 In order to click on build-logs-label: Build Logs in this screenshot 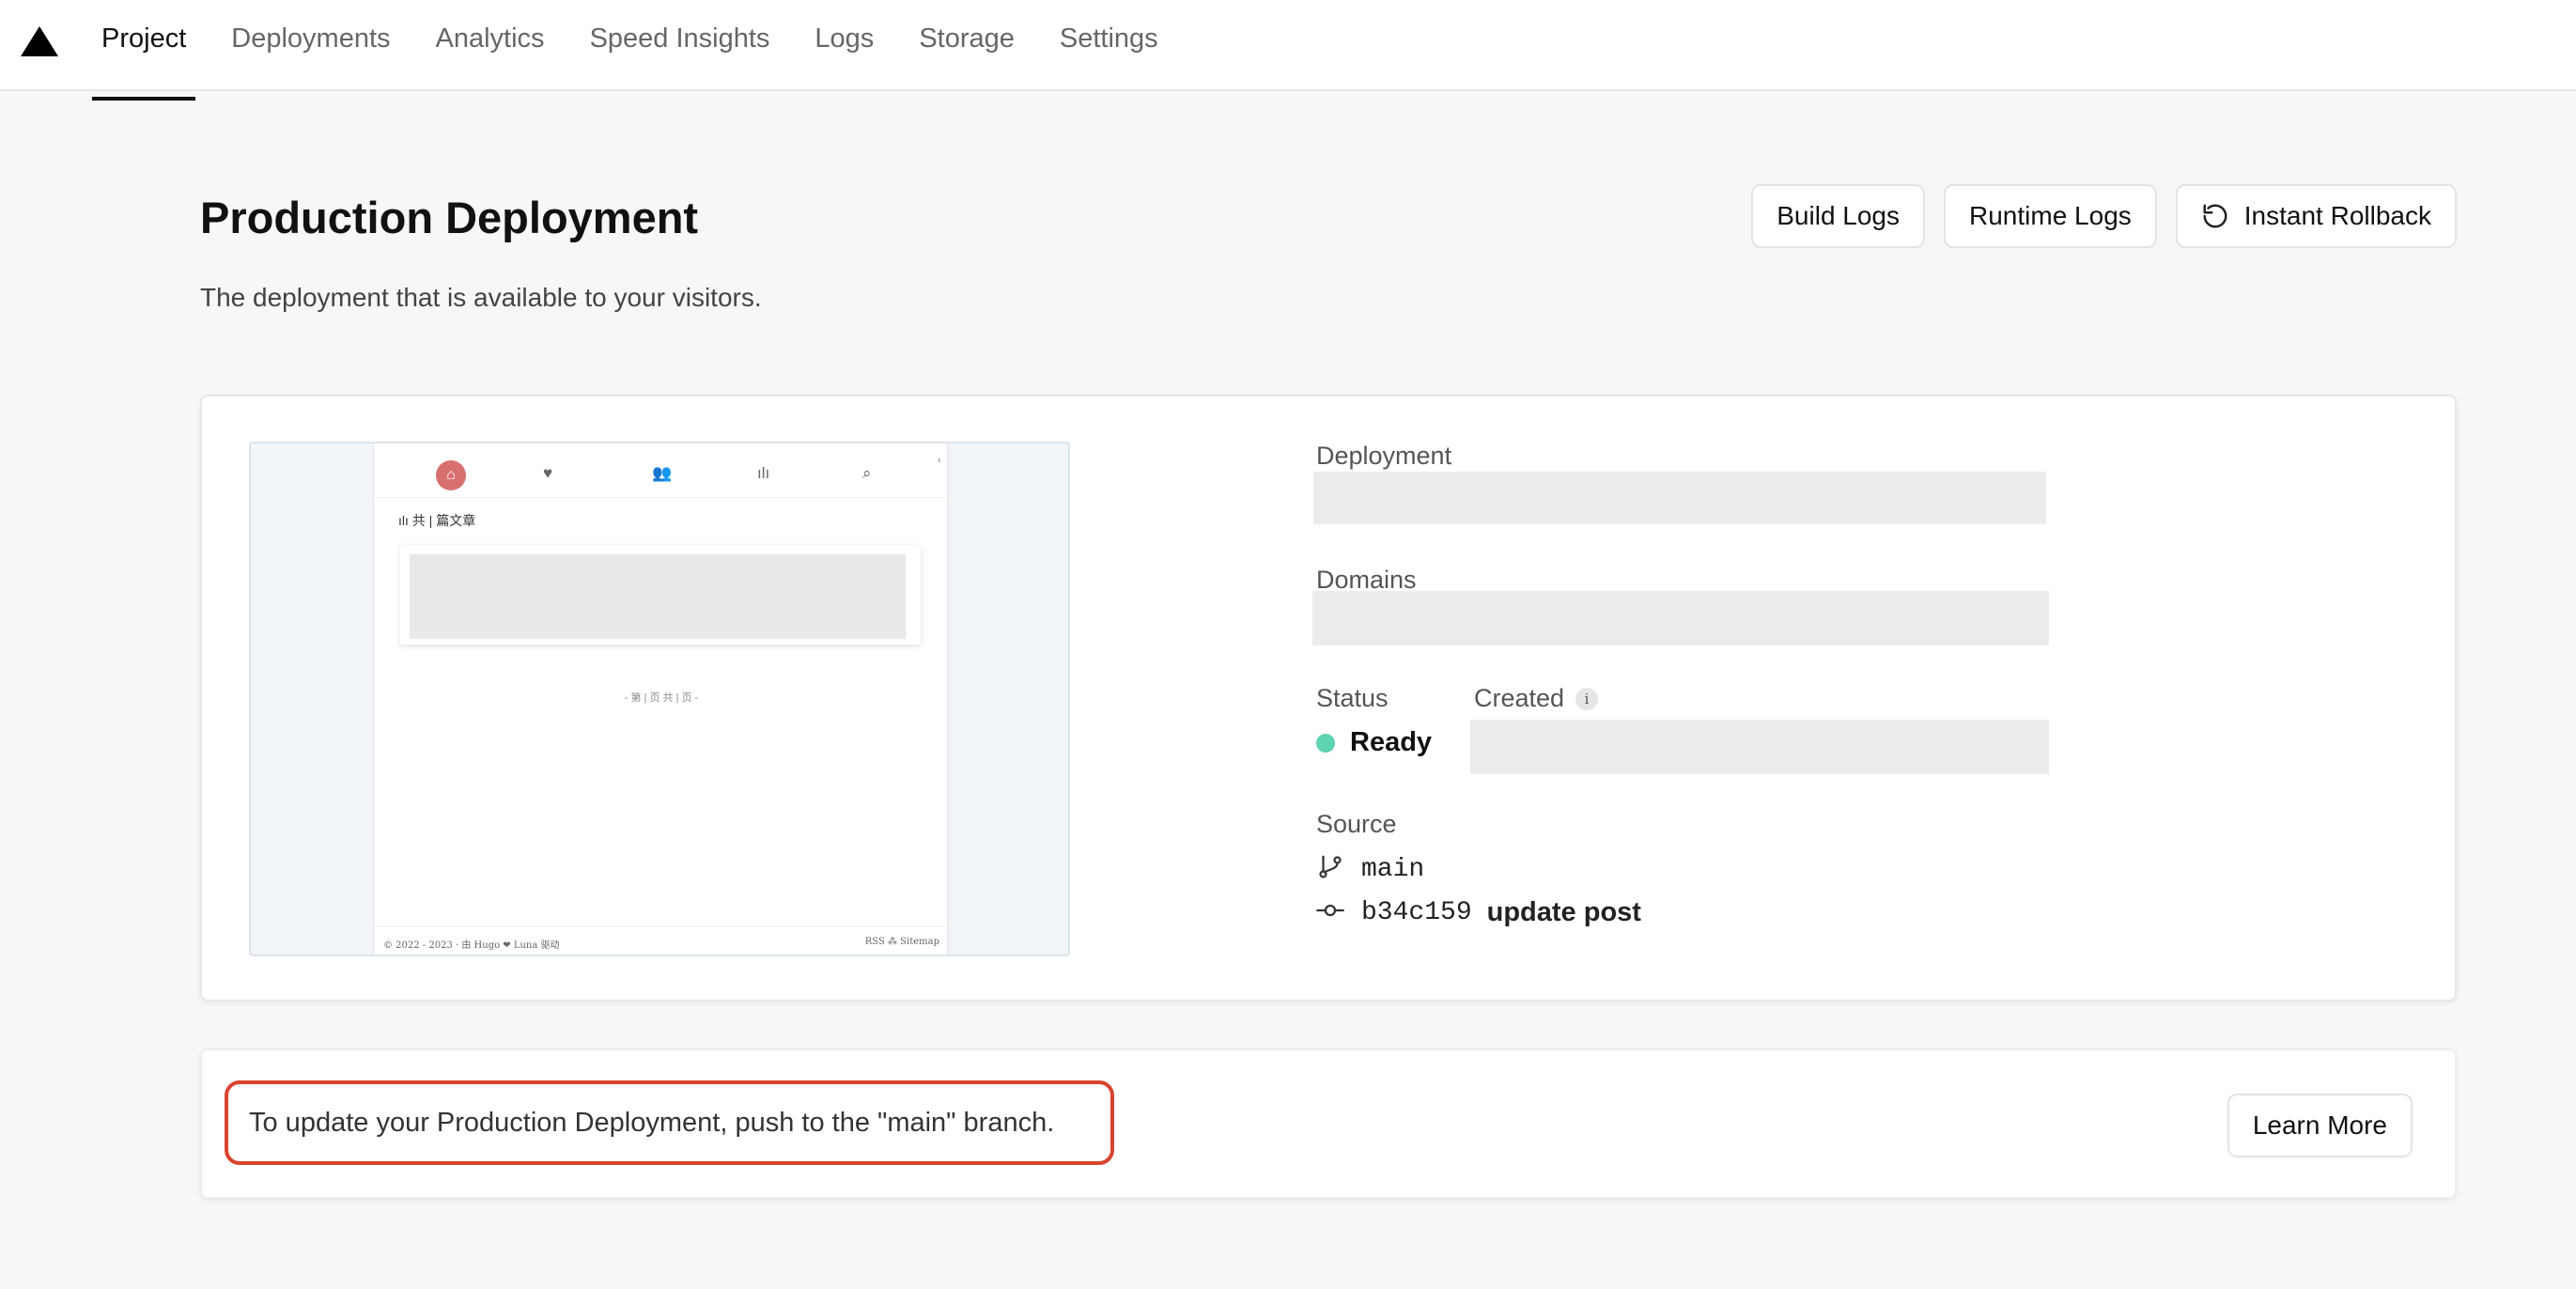, I will do `click(1839, 215)`.